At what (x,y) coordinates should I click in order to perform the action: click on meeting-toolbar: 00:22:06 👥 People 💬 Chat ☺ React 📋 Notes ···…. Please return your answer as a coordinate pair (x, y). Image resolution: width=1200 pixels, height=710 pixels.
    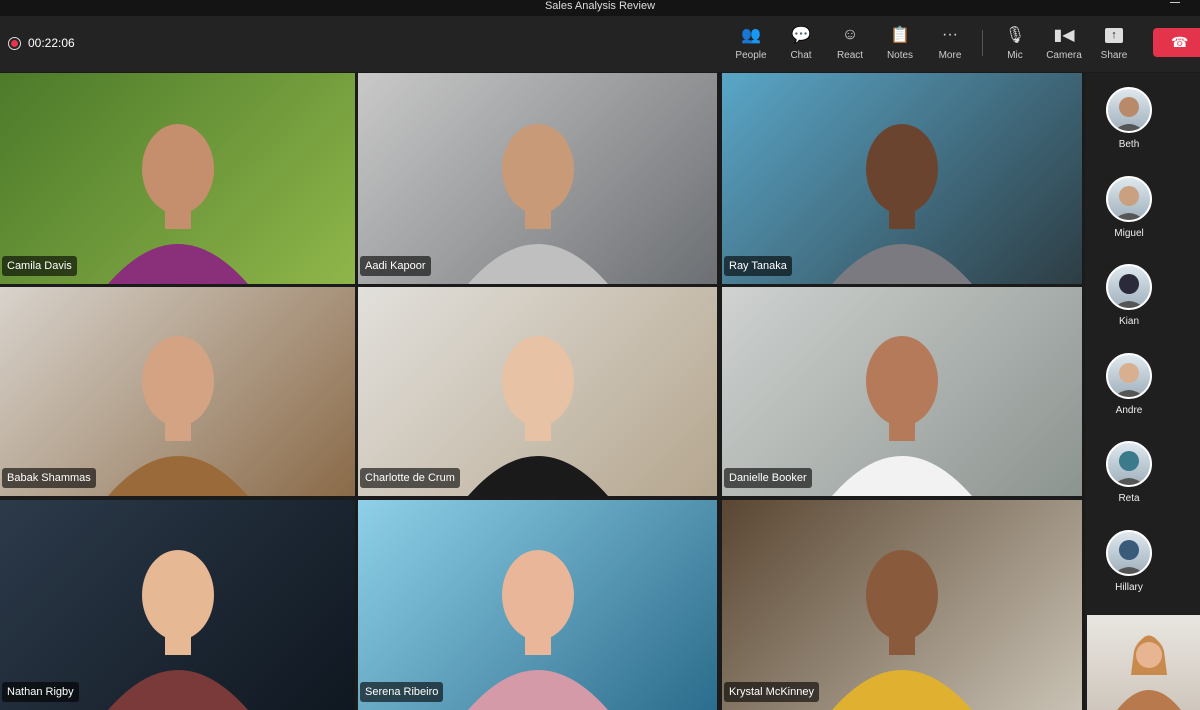
    Looking at the image, I should click on (600, 44).